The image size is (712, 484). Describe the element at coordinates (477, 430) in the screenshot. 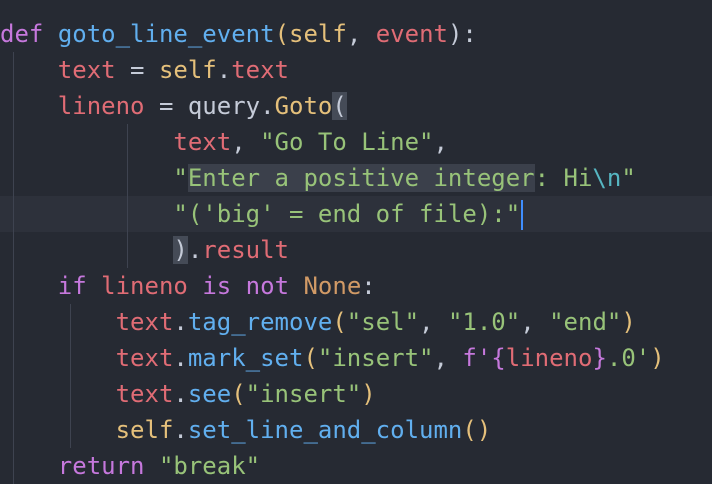

I see `paren: ()` at that location.